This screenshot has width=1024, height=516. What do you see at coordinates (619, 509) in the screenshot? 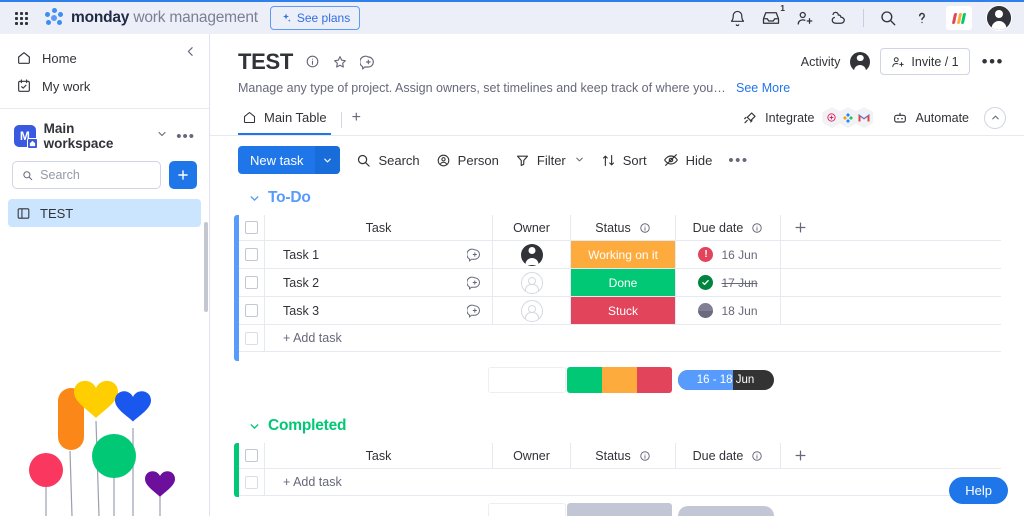
I see `summary-status-bar-placeholder` at bounding box center [619, 509].